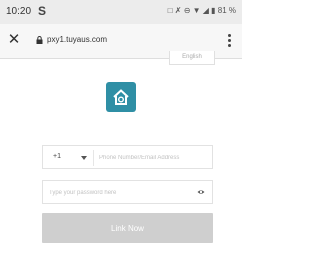 The height and width of the screenshot is (267, 320). I want to click on close-icon: ✕, so click(14, 39).